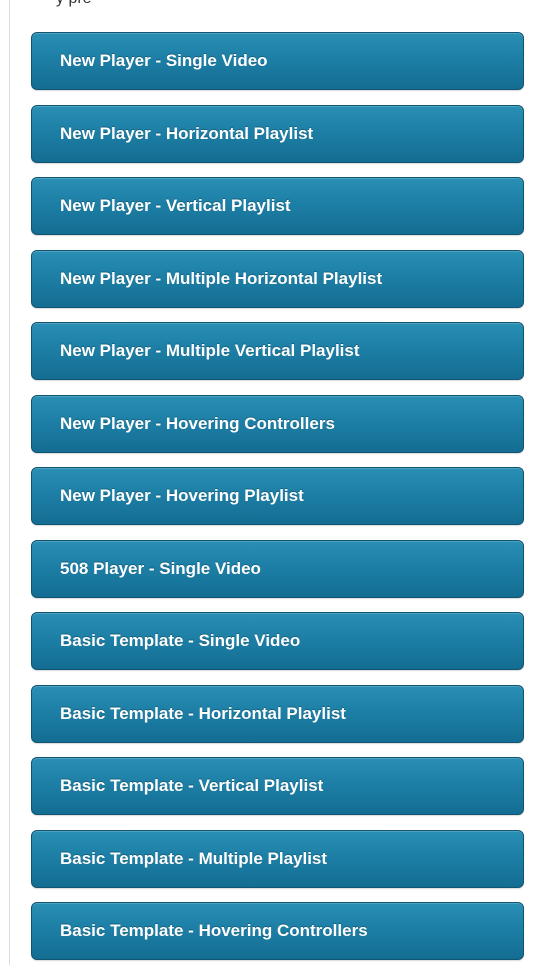 Image resolution: width=536 pixels, height=975 pixels. I want to click on basic-template-single-video-button: Basic Template - Single Video, so click(277, 641).